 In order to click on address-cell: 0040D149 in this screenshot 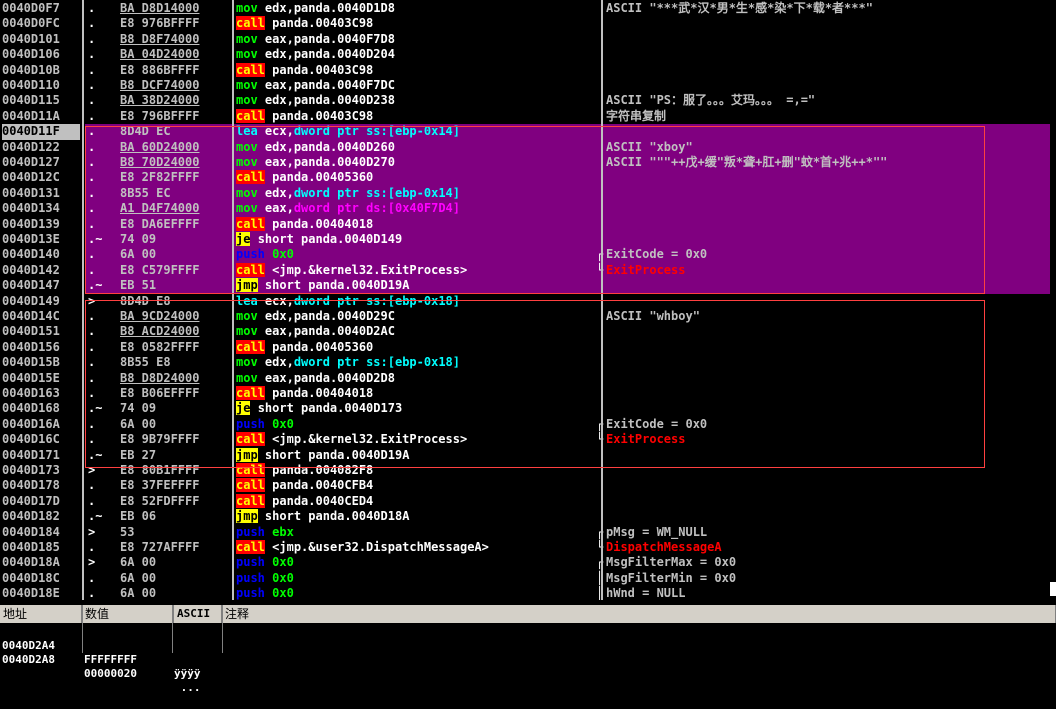, I will do `click(31, 300)`.